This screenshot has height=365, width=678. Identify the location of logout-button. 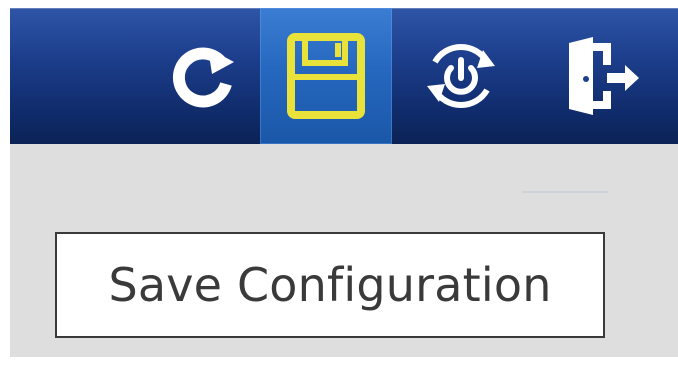
(602, 76).